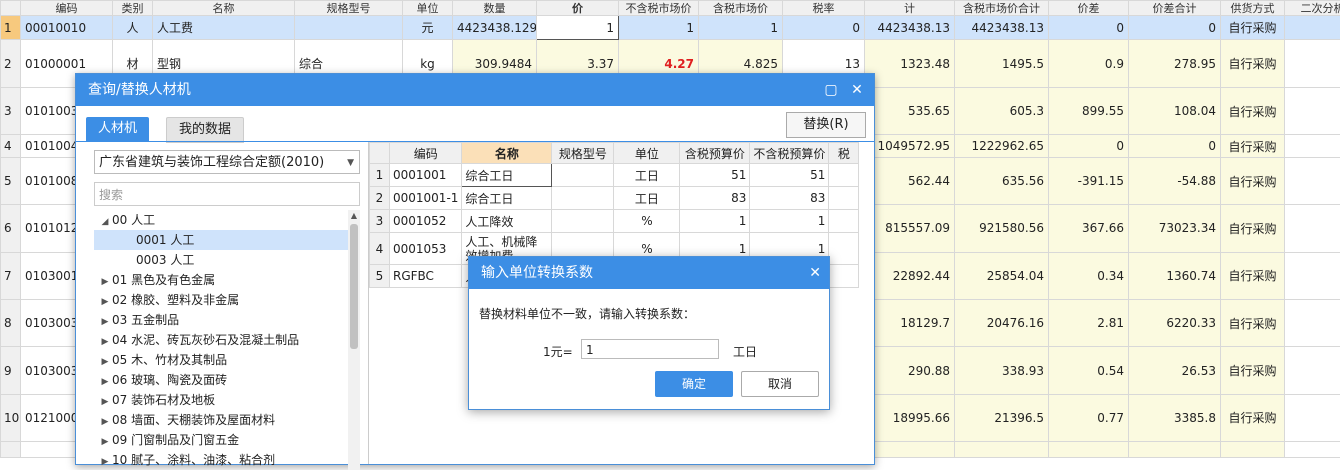  Describe the element at coordinates (380, 153) in the screenshot. I see `list-header-cell` at that location.